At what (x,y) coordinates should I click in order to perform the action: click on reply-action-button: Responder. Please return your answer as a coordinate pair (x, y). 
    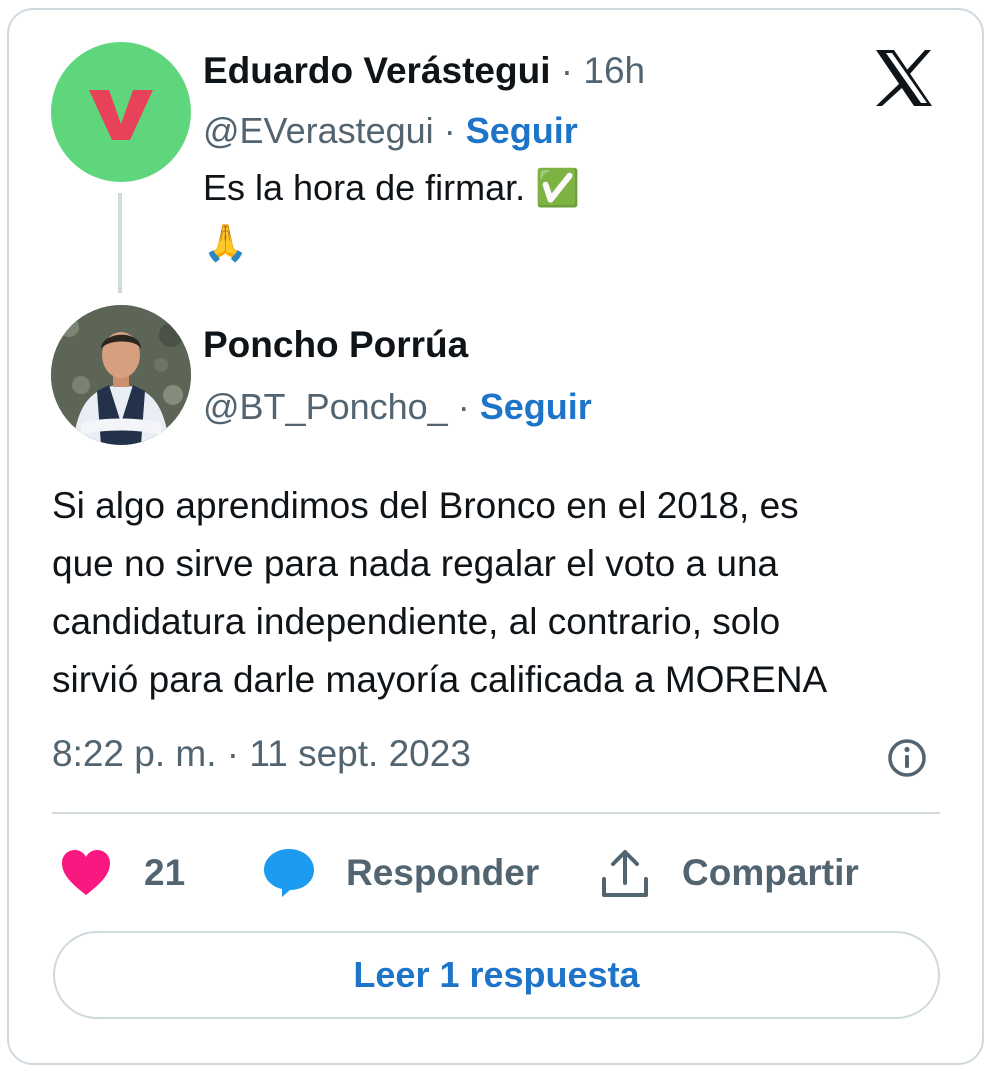
    Looking at the image, I should click on (400, 873).